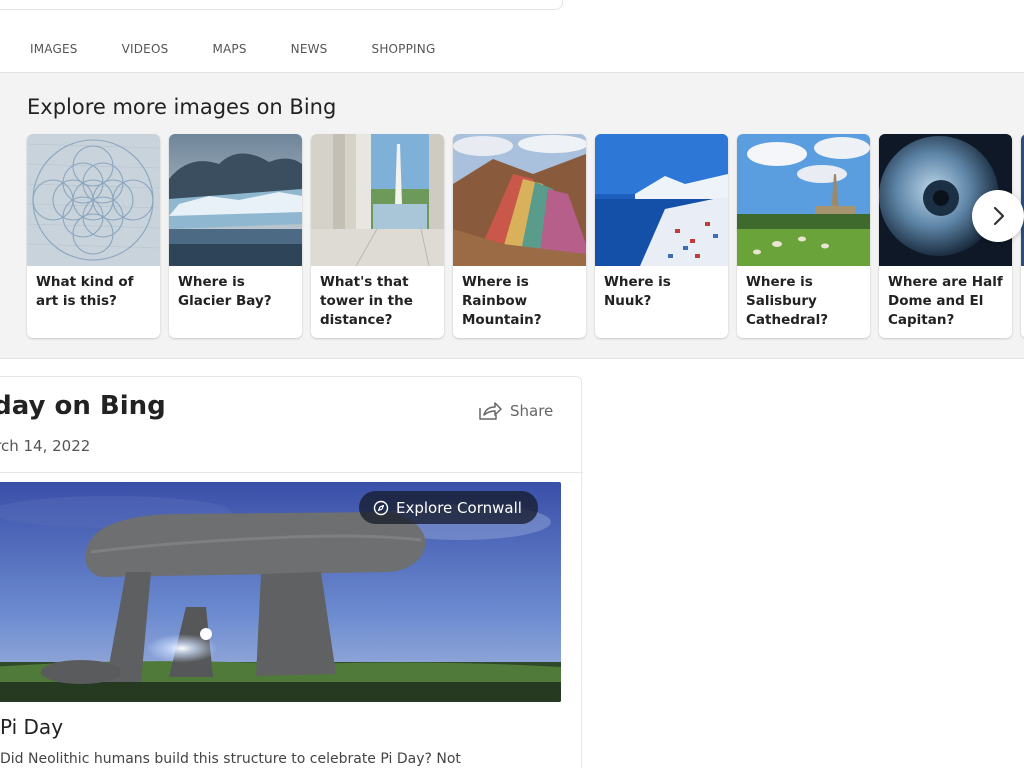  I want to click on today-date: March 14, 2022, so click(45, 446).